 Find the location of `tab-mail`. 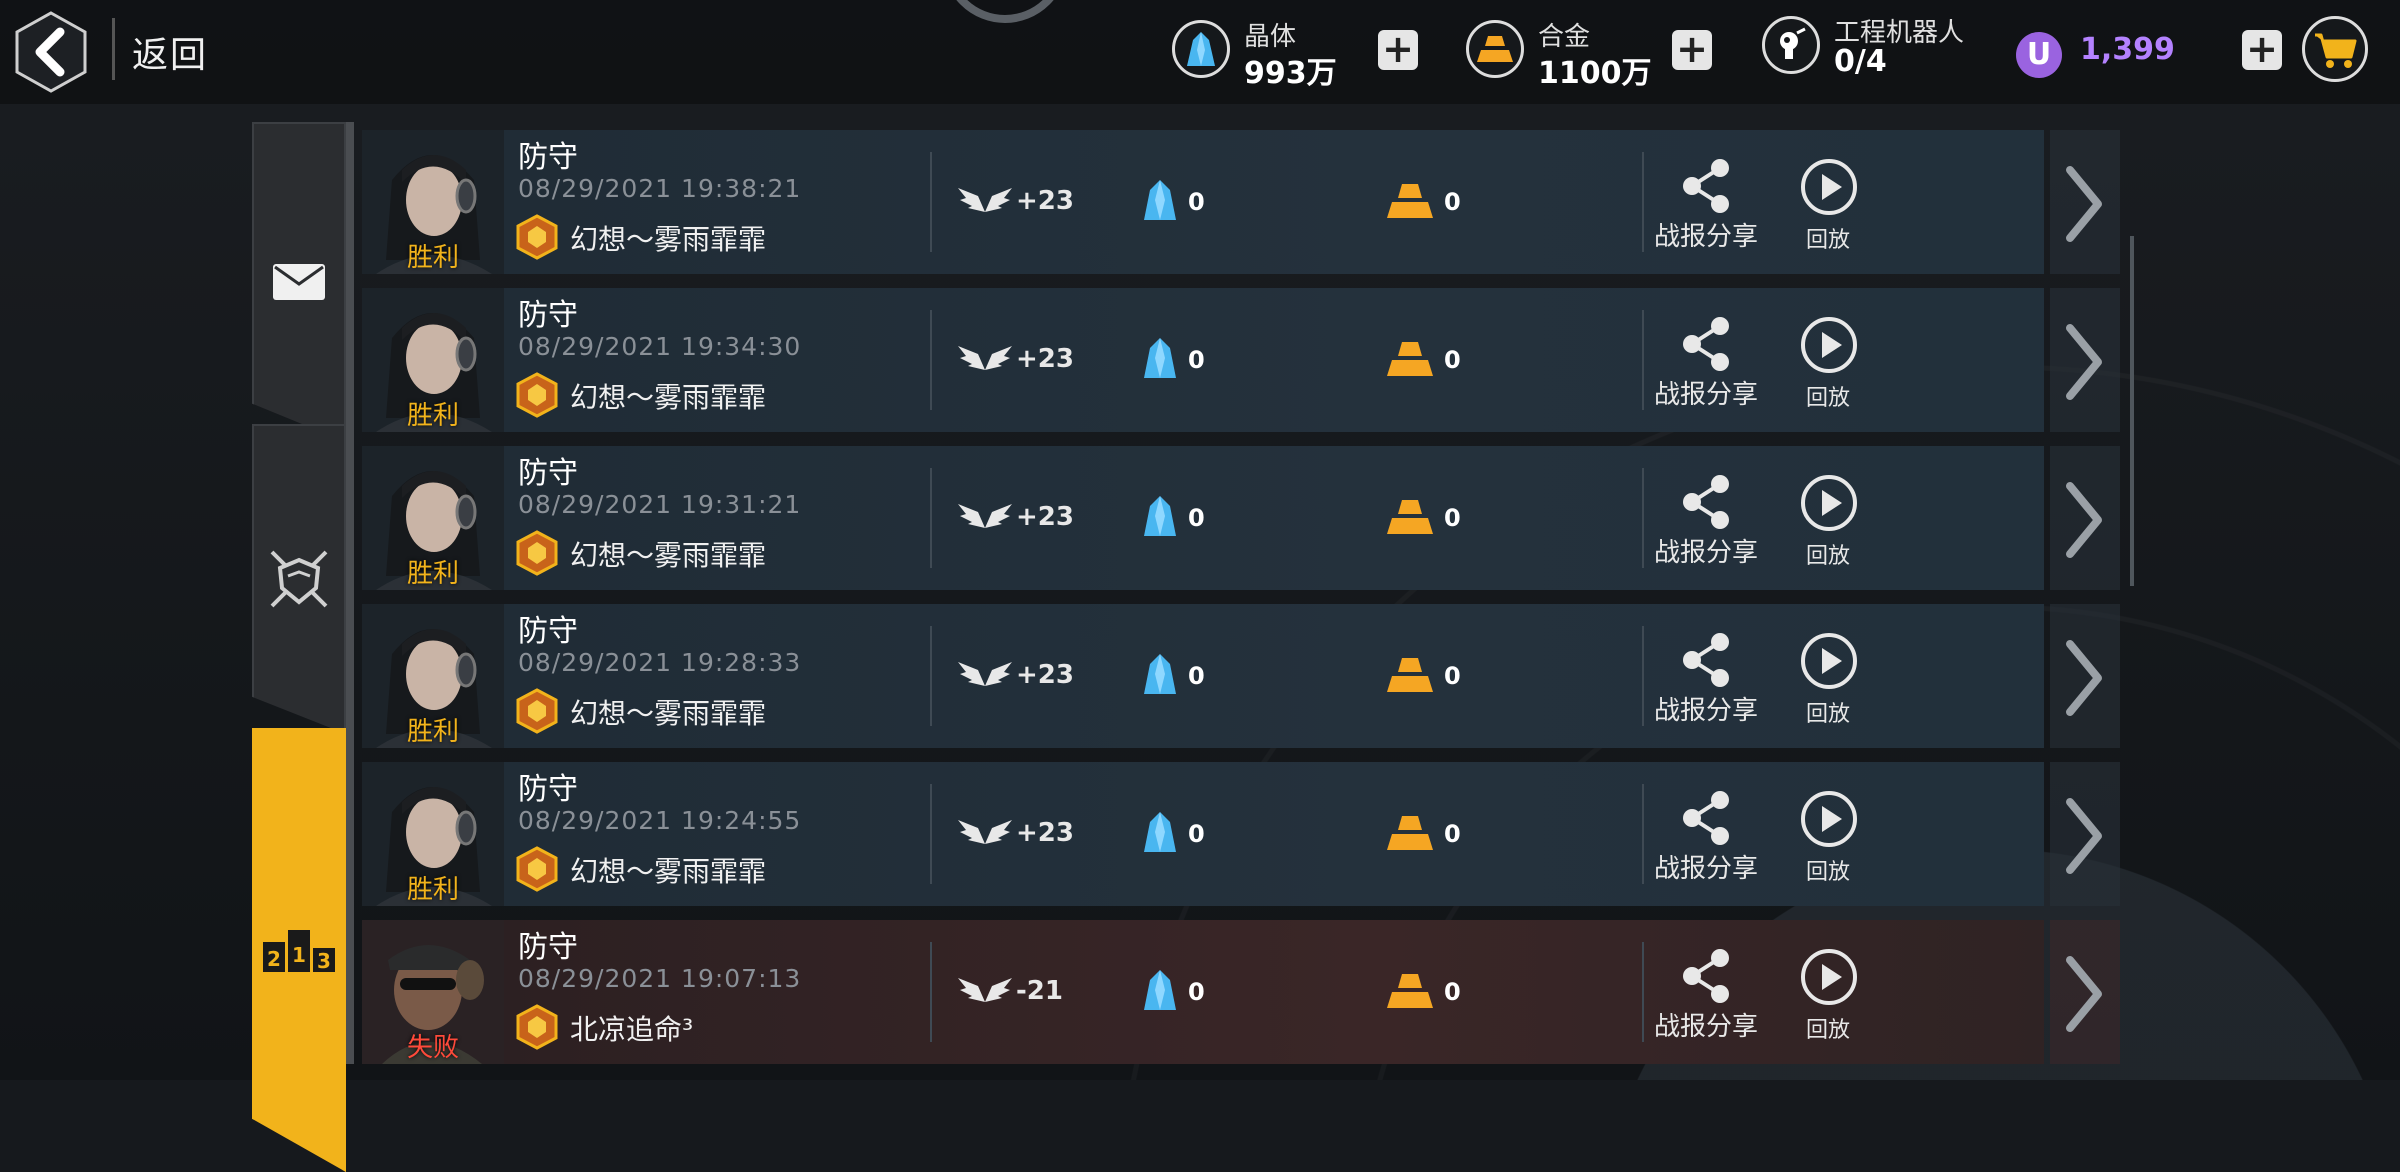

tab-mail is located at coordinates (299, 282).